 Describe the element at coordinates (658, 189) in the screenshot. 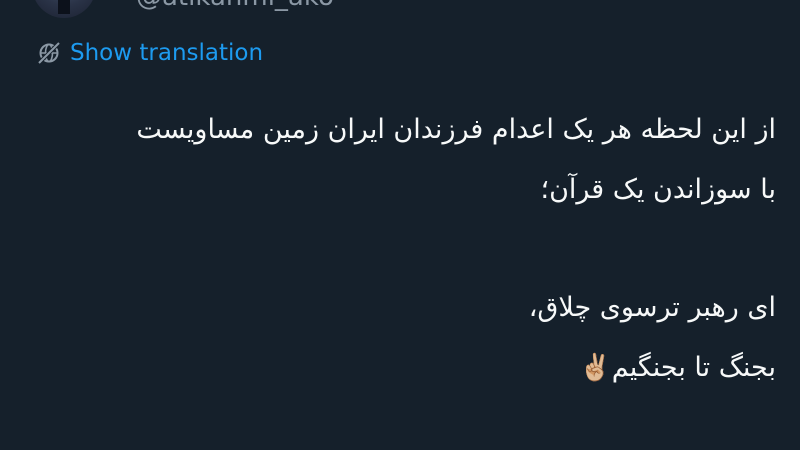

I see `tweet-line-2: با سوزاندن یک قرآن؛` at that location.